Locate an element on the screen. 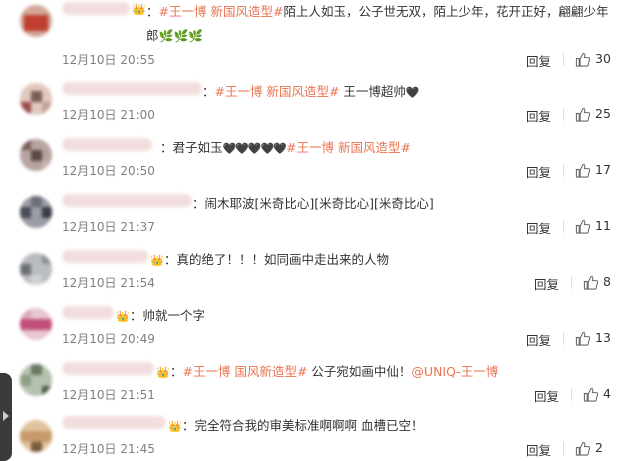  heart-emoji: 🖤🖤🖤🖤🖤 is located at coordinates (254, 148).